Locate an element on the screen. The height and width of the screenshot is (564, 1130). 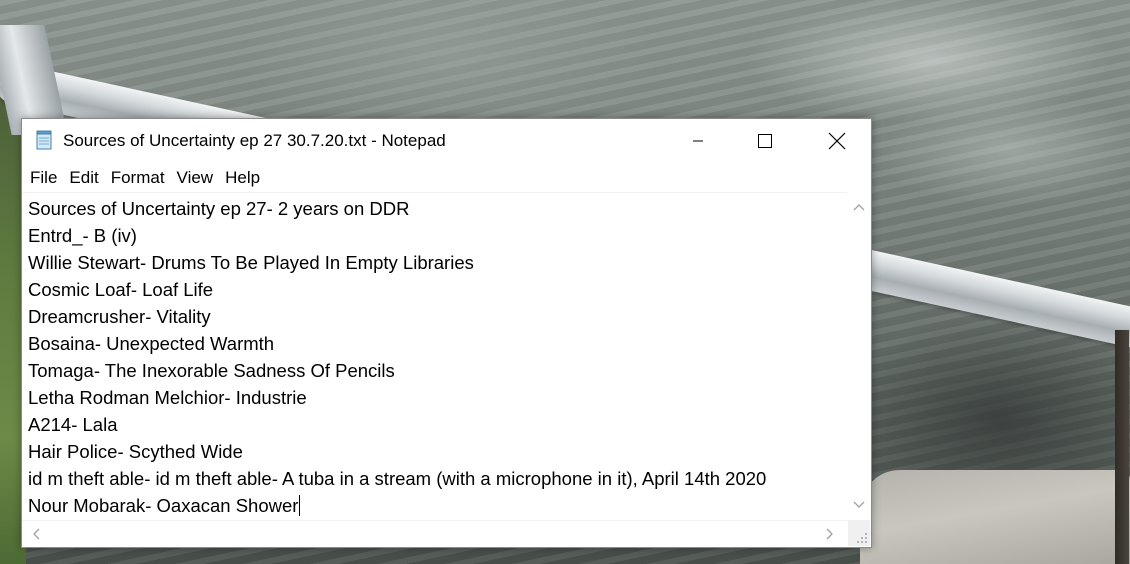
scroll-right-arrow is located at coordinates (830, 534).